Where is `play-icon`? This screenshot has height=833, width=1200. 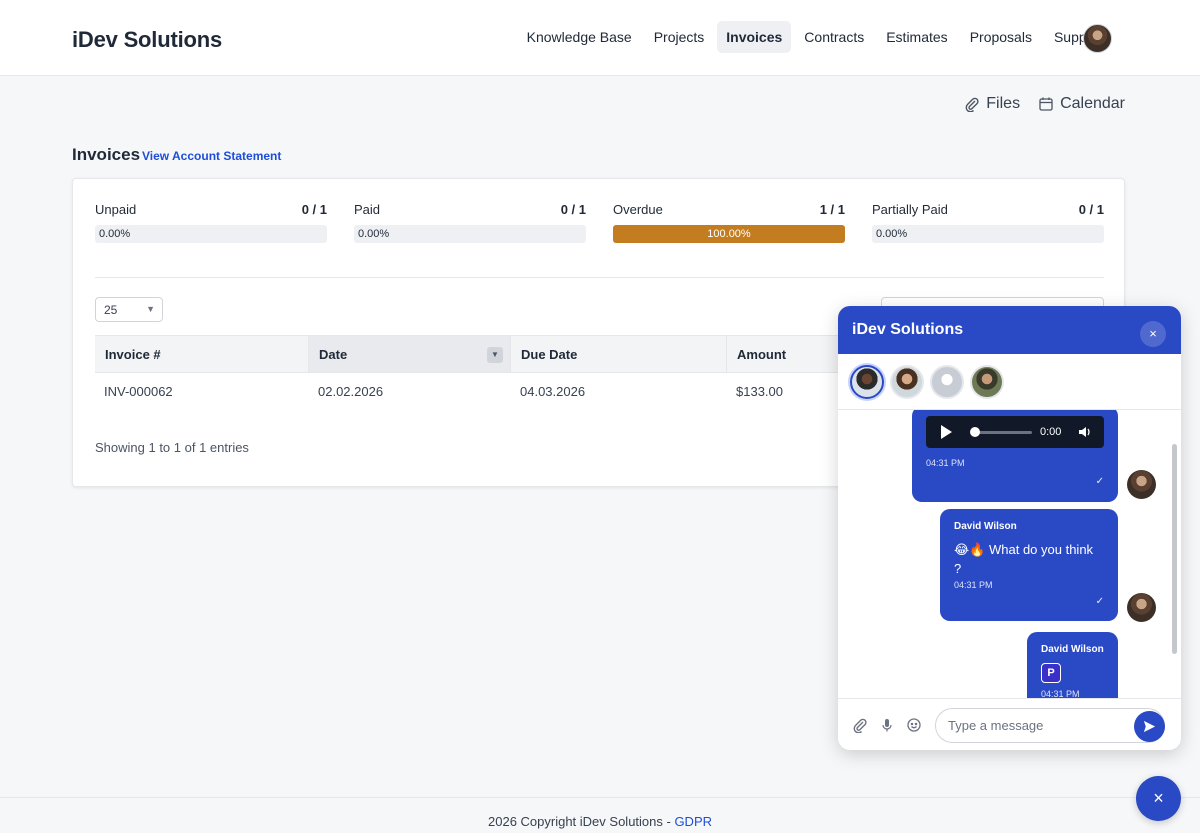 play-icon is located at coordinates (946, 432).